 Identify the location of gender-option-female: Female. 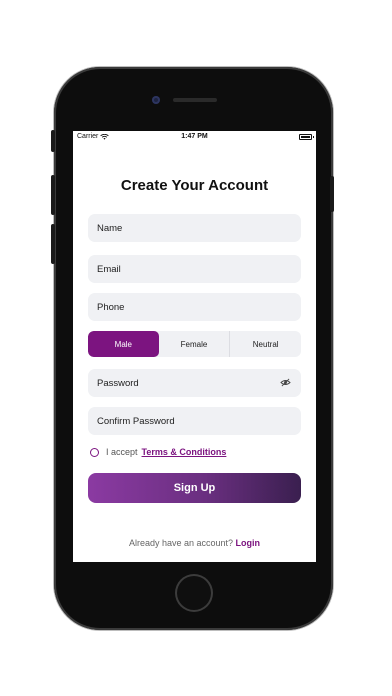
(194, 344).